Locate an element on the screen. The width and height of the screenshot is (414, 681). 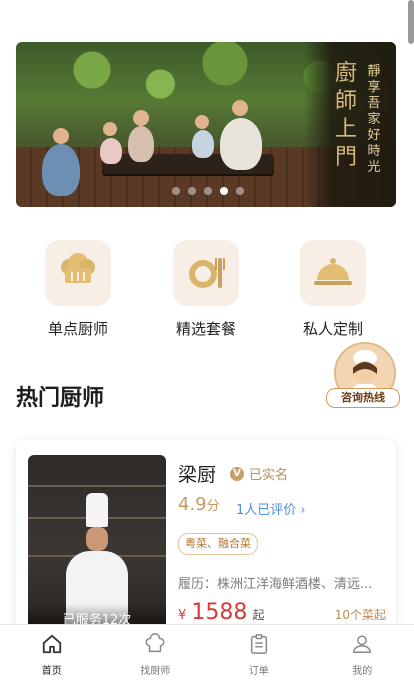
chef-price: ¥ 1588 起 is located at coordinates (221, 612).